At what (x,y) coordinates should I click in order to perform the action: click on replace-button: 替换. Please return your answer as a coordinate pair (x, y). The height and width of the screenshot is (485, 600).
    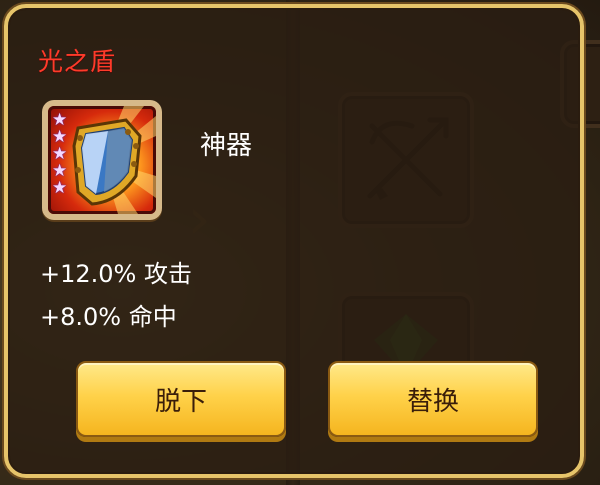
    Looking at the image, I should click on (433, 399).